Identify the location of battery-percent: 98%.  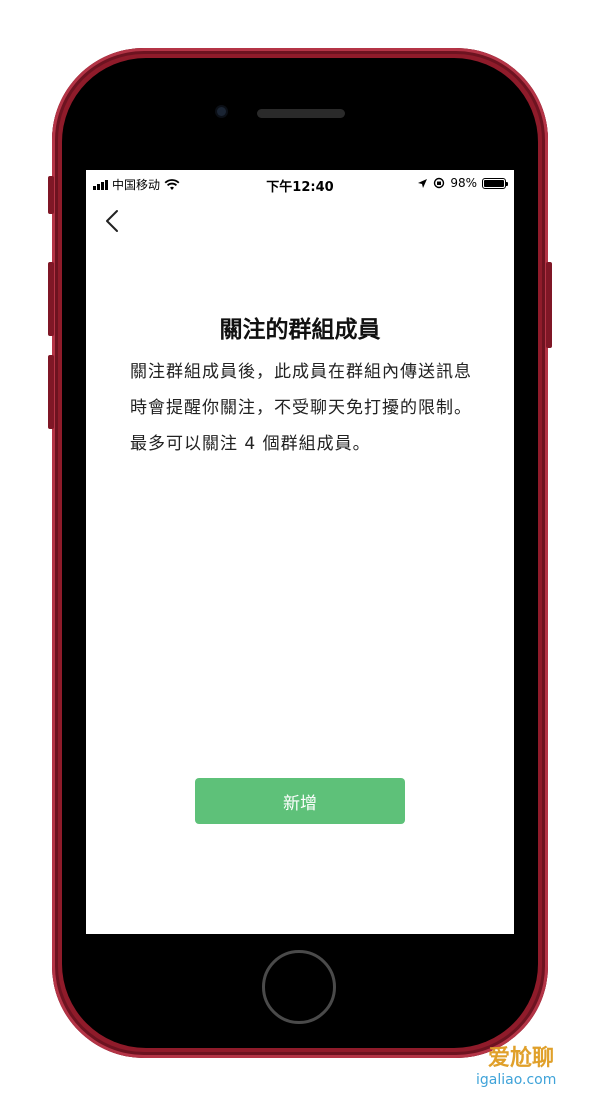
(463, 183).